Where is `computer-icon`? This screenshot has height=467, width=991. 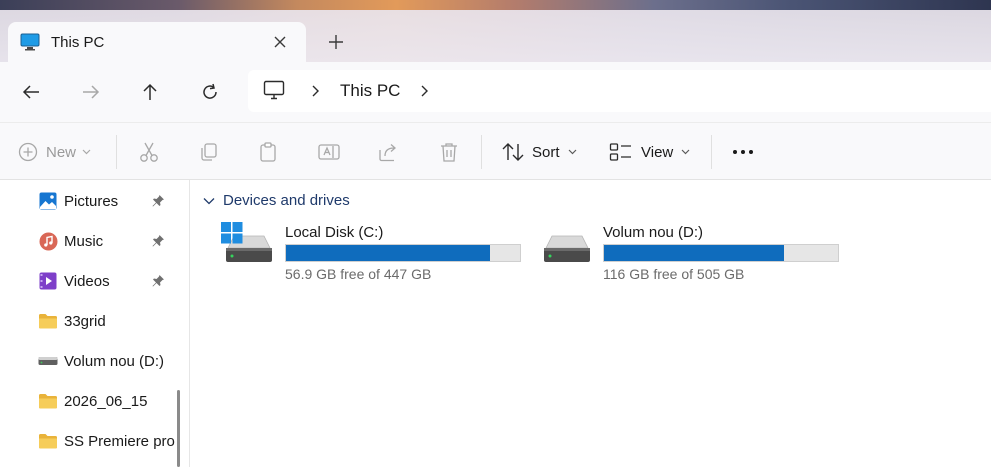
computer-icon is located at coordinates (275, 91).